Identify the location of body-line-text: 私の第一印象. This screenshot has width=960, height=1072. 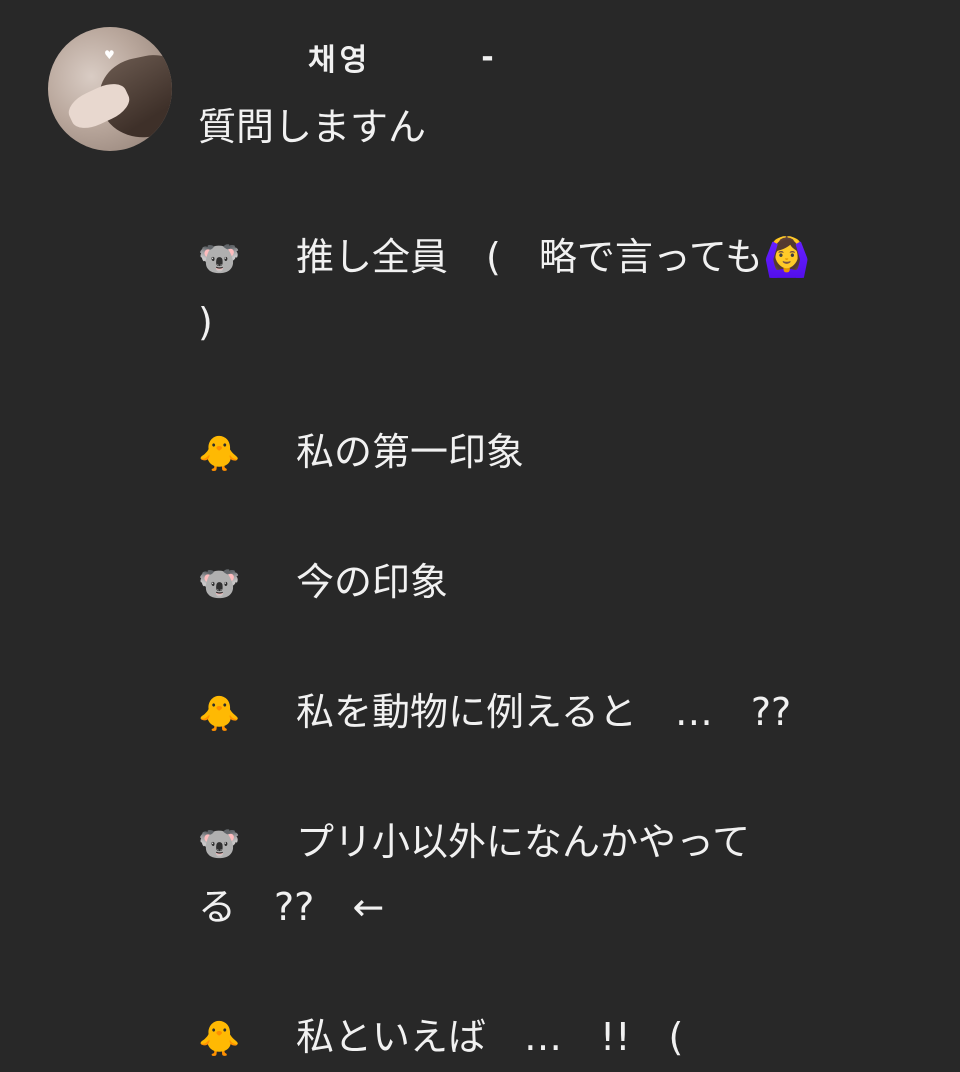
(410, 452).